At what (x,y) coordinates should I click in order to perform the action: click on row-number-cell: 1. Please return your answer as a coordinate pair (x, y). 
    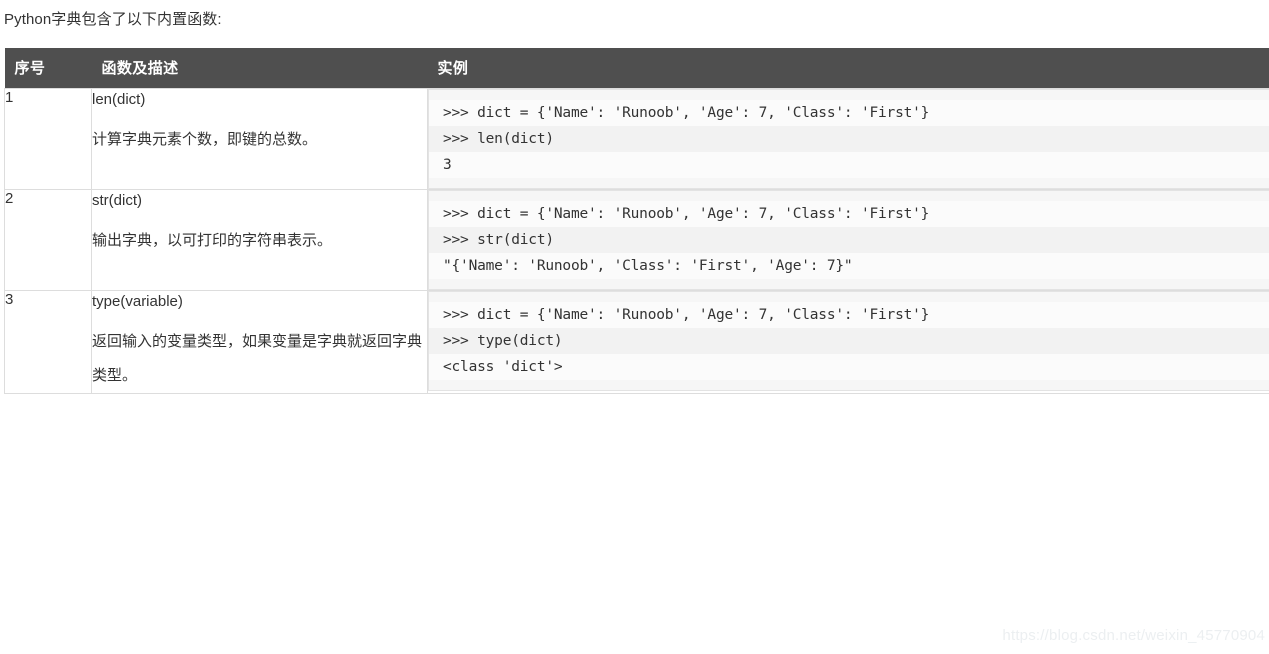
    Looking at the image, I should click on (48, 139).